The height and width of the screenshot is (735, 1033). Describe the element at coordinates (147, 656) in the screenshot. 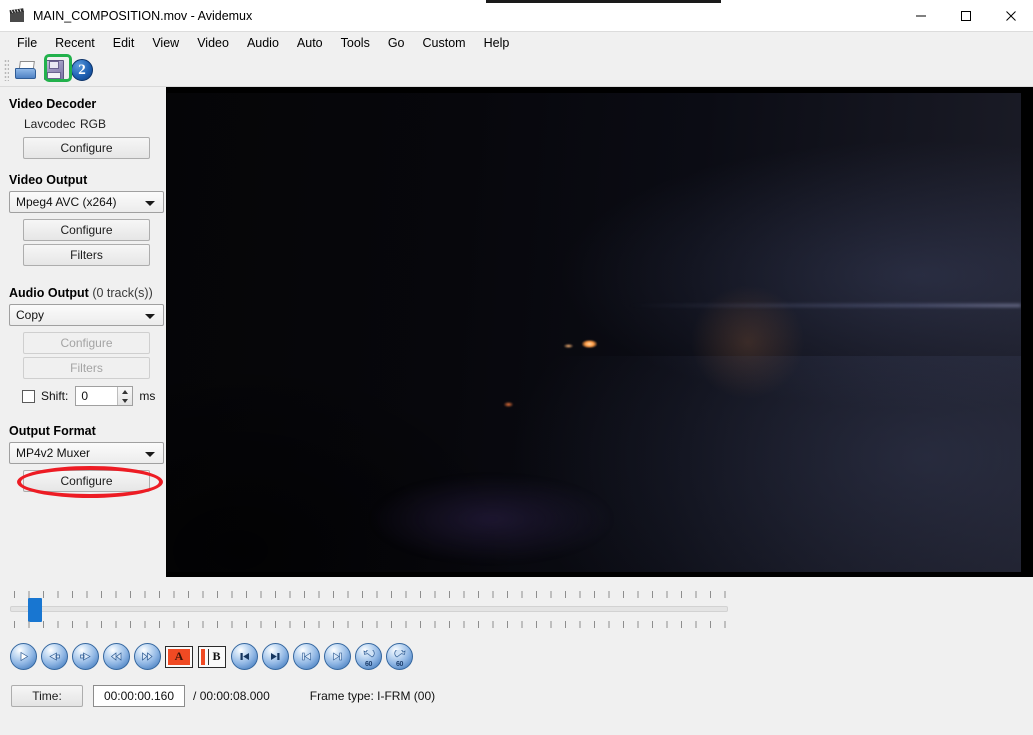

I see `forward-button` at that location.